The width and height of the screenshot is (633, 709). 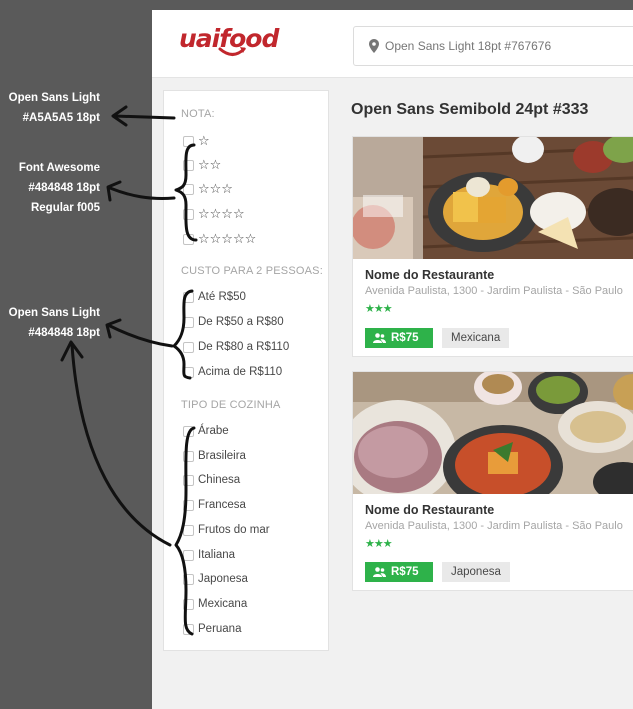 I want to click on filter-title-cozinha: TIPO DE COZINHA, so click(x=231, y=405).